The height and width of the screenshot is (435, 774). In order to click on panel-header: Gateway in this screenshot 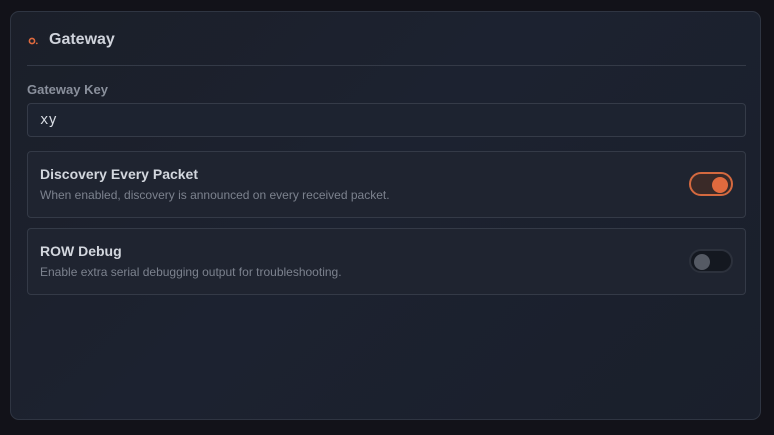, I will do `click(71, 40)`.